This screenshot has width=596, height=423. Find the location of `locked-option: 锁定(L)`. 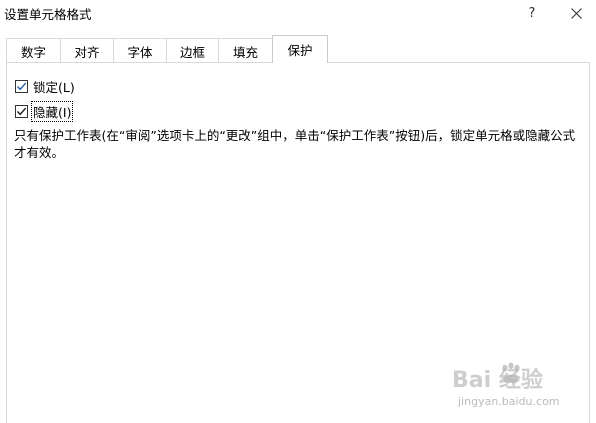

locked-option: 锁定(L) is located at coordinates (45, 86).